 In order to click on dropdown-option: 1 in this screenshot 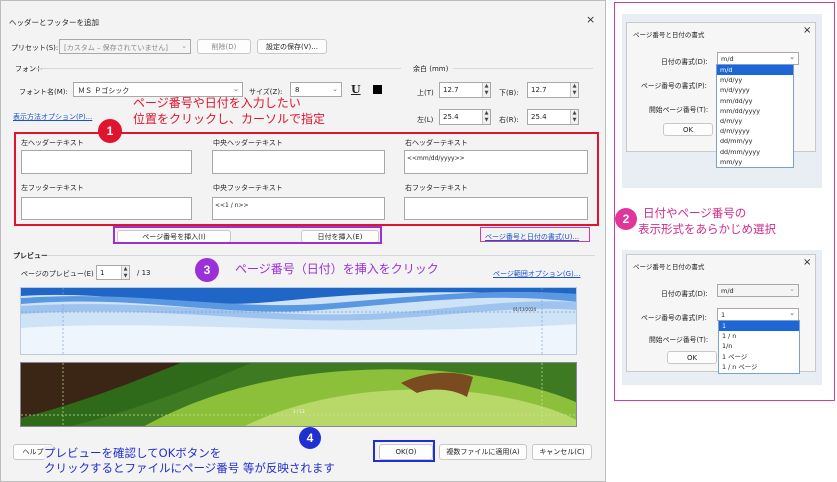, I will do `click(759, 326)`.